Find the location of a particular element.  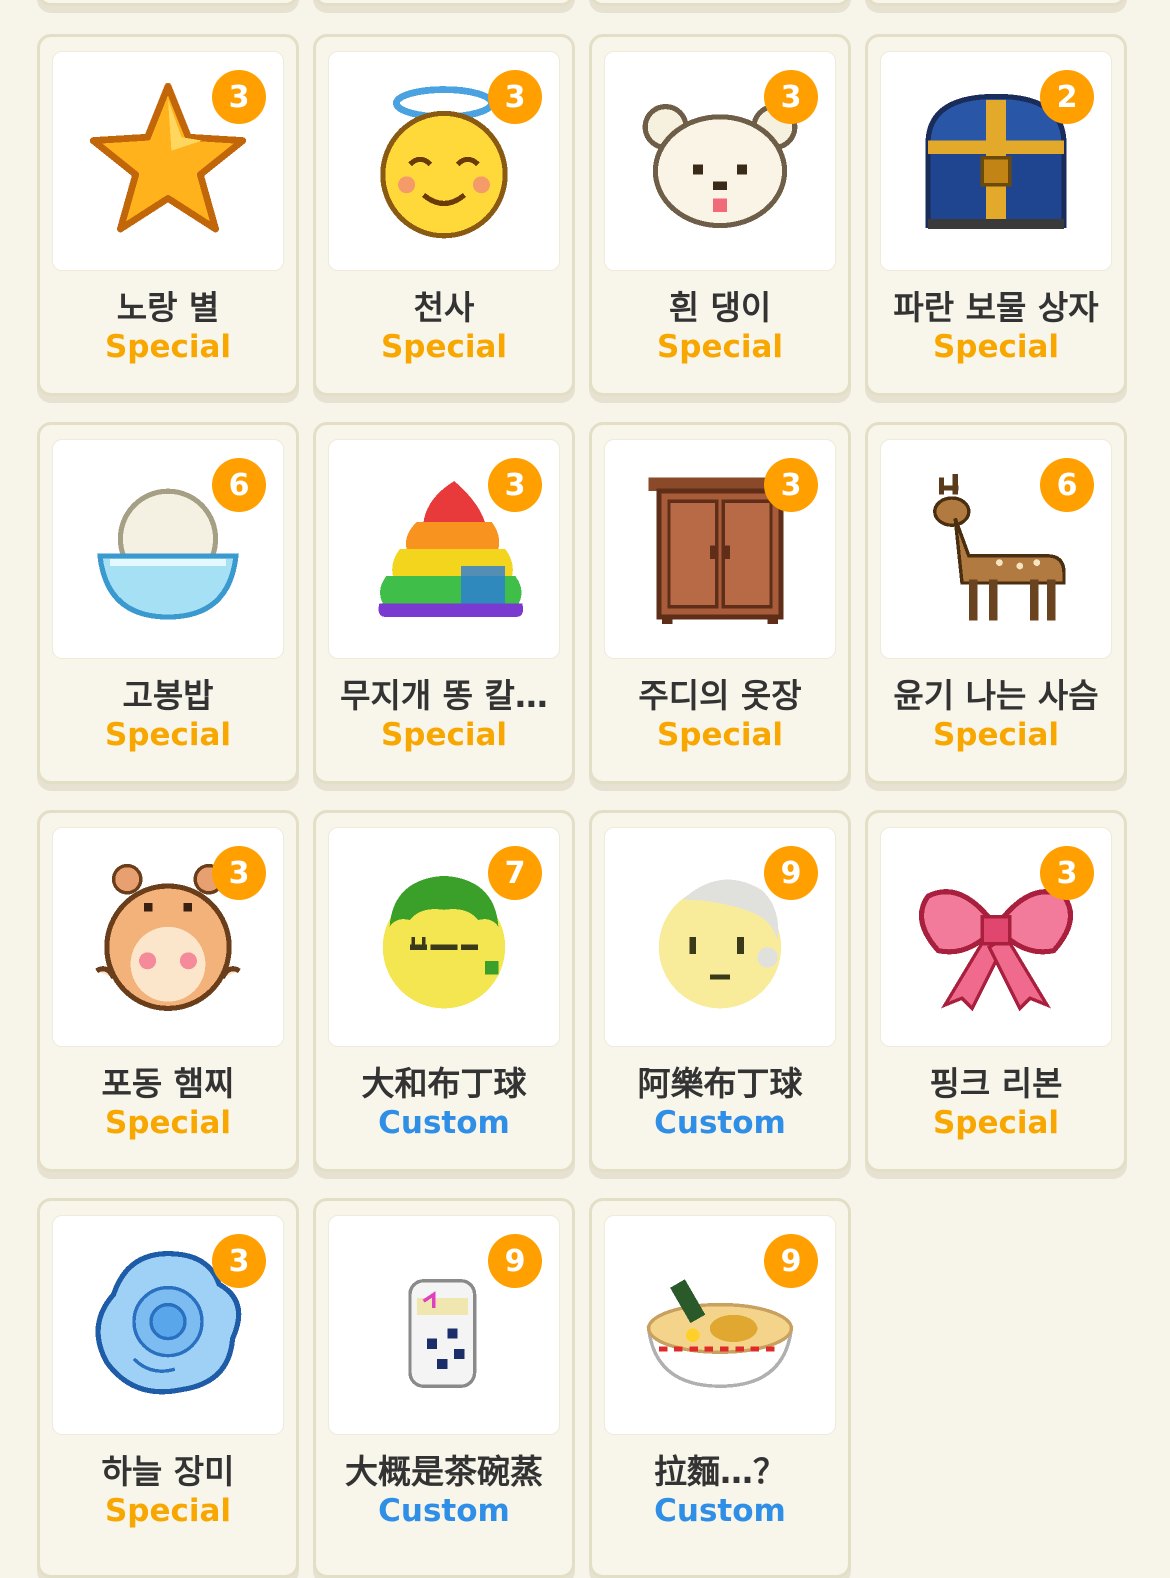

item-card: 3 흰 댕이 Special is located at coordinates (720, 215).